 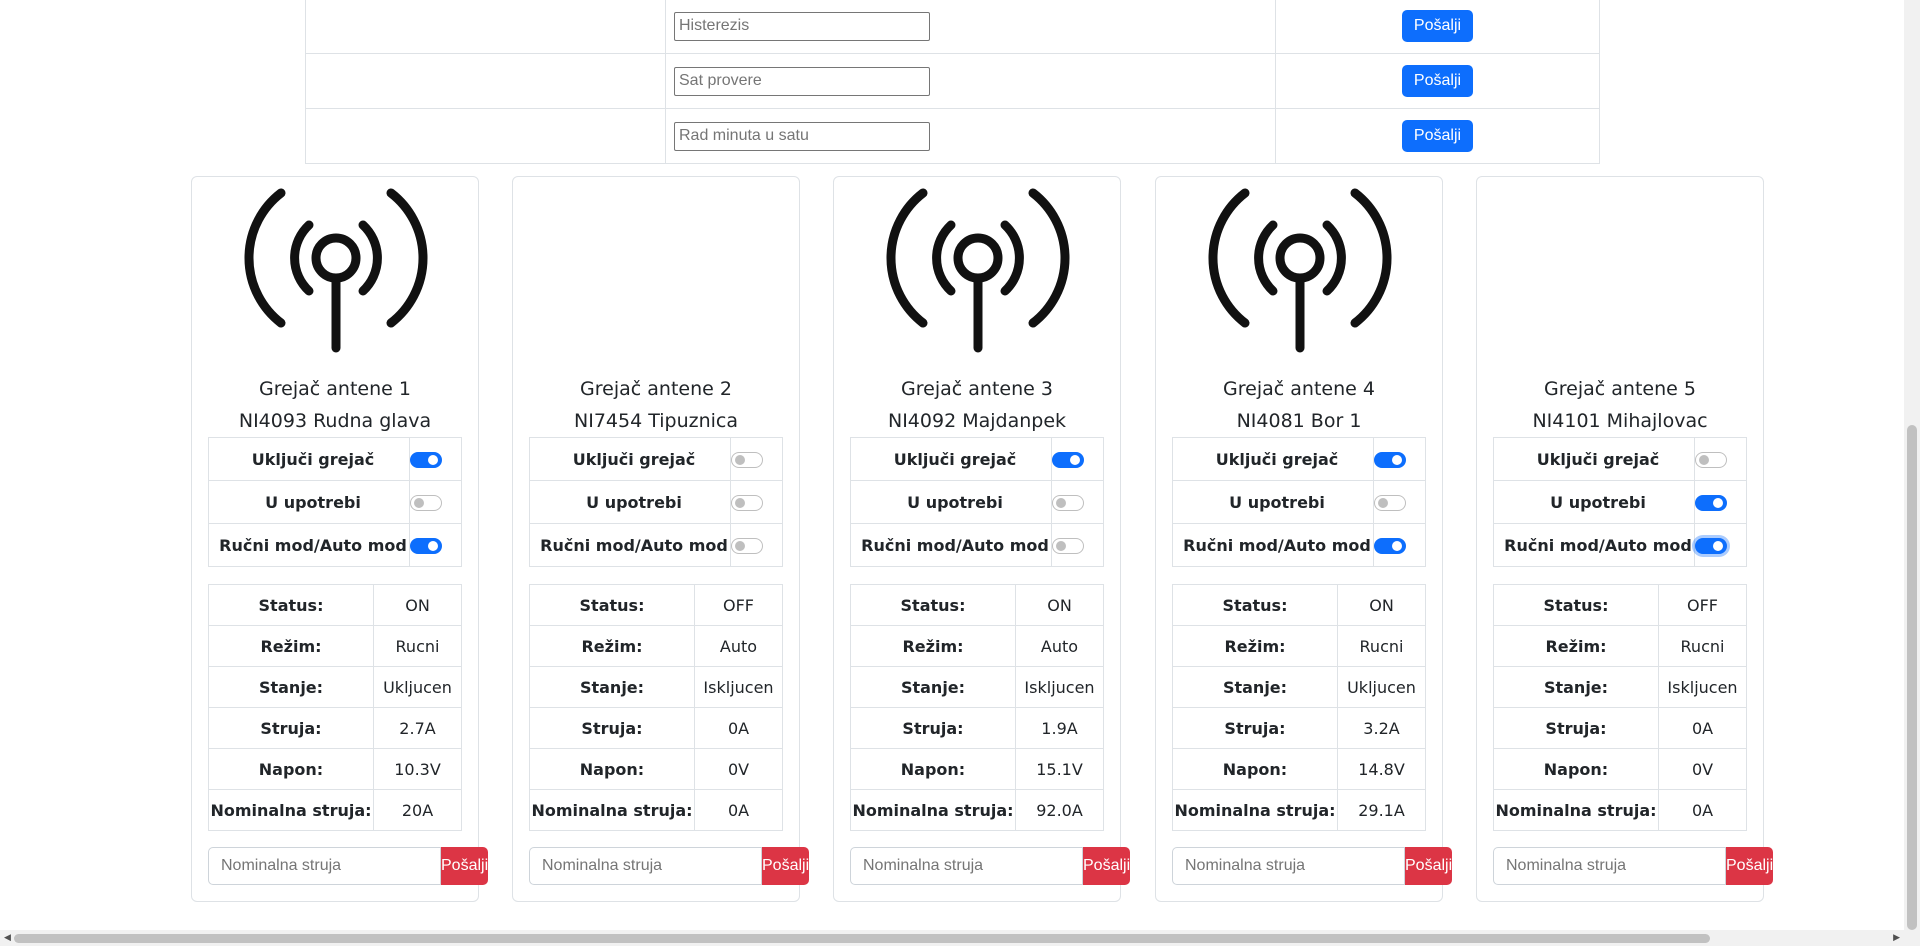 What do you see at coordinates (1381, 810) in the screenshot?
I see `status-value: 29.1A` at bounding box center [1381, 810].